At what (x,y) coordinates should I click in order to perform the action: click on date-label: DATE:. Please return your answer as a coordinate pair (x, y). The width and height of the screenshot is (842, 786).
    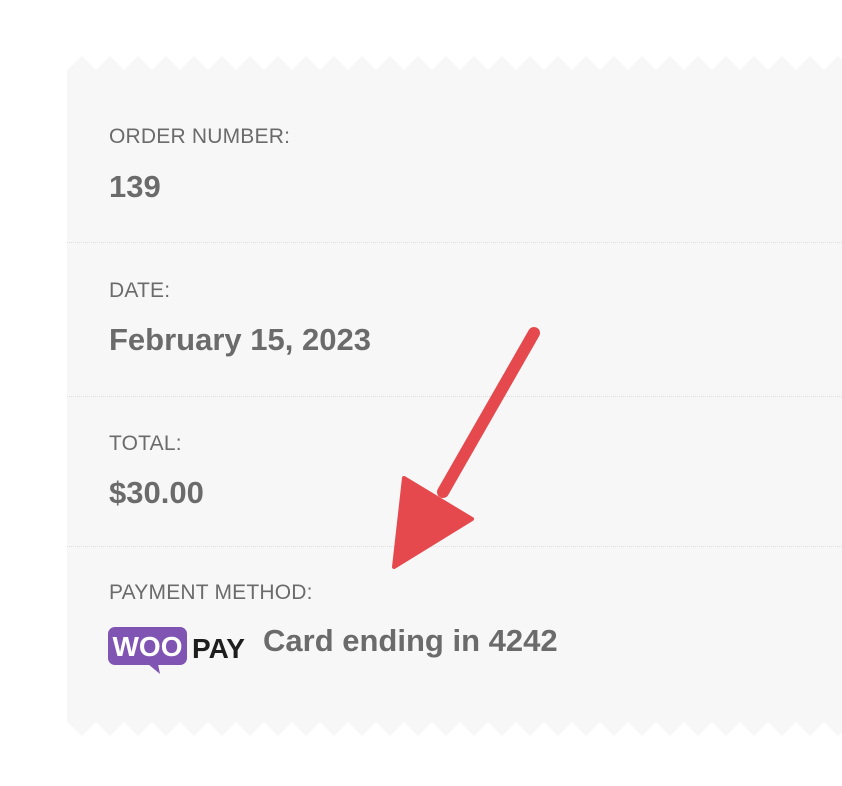
    Looking at the image, I should click on (140, 290).